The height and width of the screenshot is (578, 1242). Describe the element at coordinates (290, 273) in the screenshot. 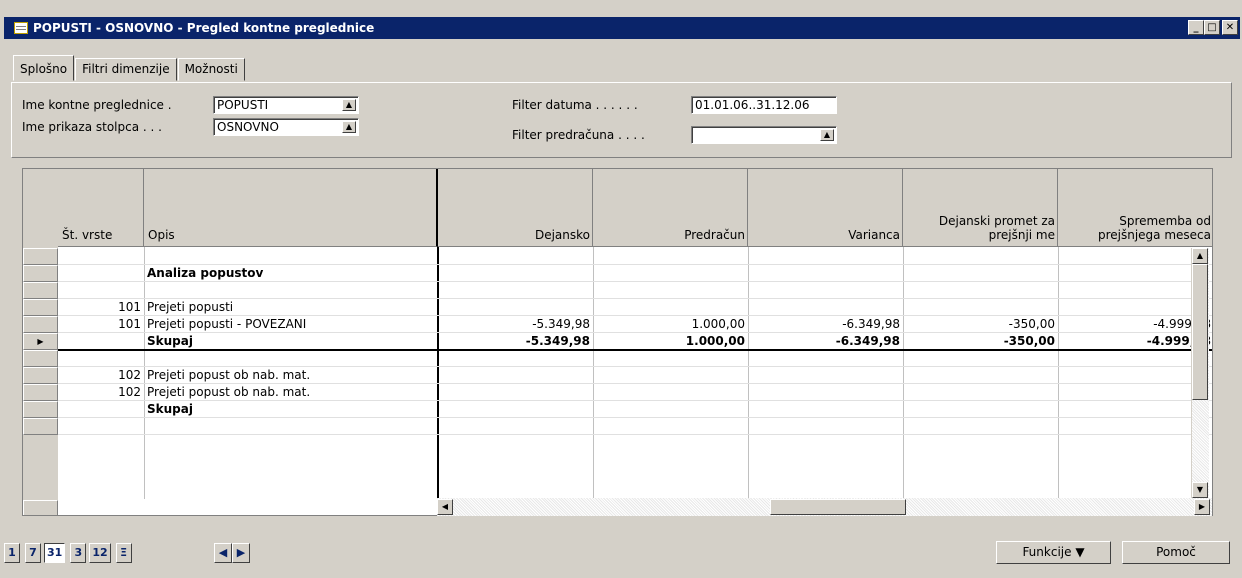

I see `row-description: Analiza popustov` at that location.